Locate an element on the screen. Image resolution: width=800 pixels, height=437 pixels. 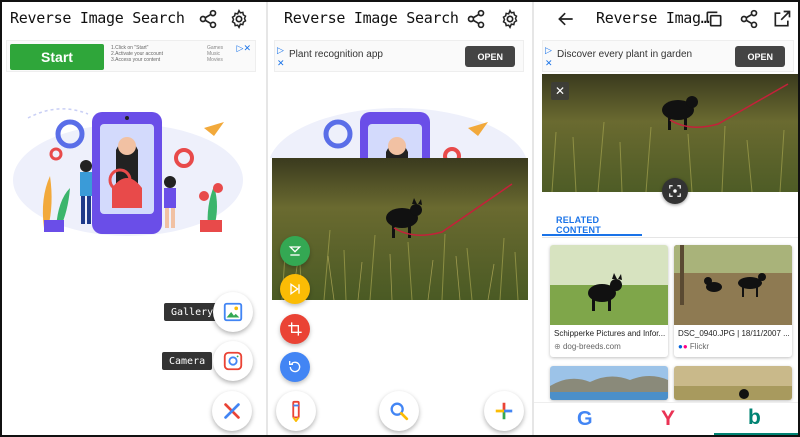
open-external-icon is located at coordinates (782, 19).